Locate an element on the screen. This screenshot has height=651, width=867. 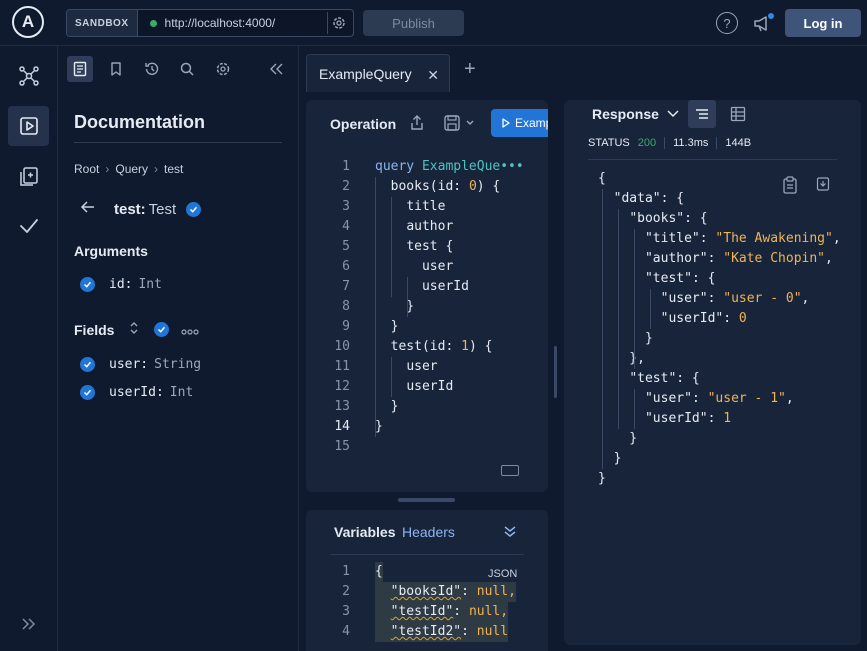
argument-check-icon is located at coordinates (87, 284).